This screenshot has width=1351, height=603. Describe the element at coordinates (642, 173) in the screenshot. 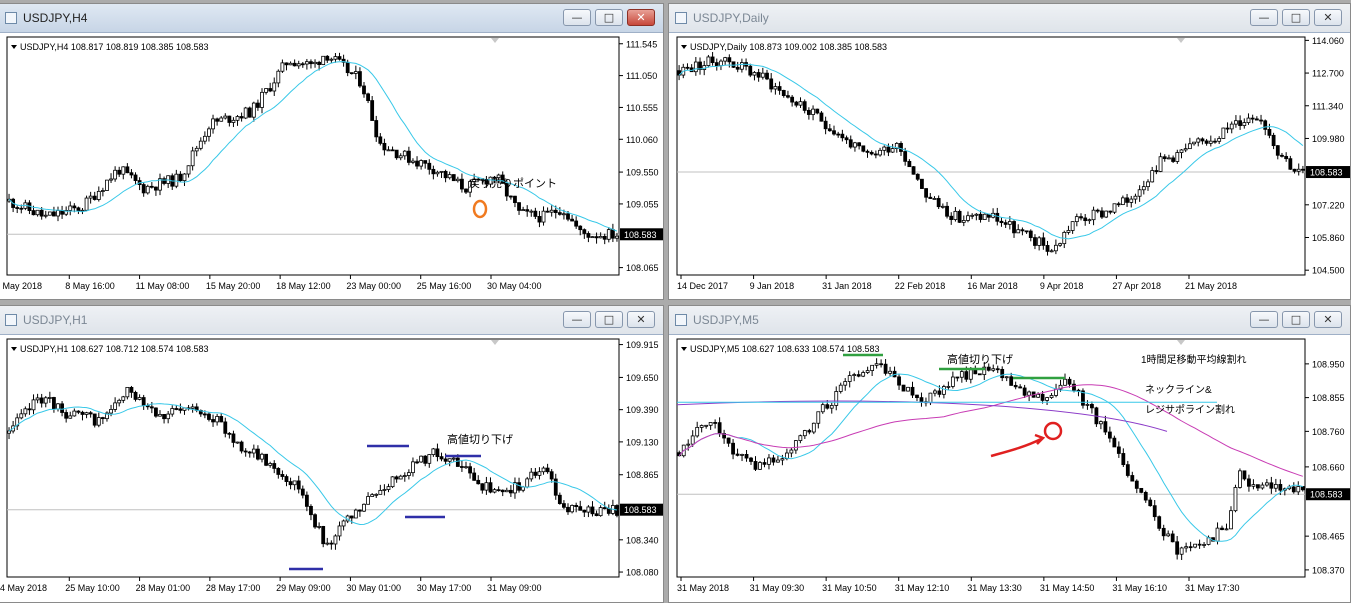

I see `y-tick-label: 109.550` at that location.